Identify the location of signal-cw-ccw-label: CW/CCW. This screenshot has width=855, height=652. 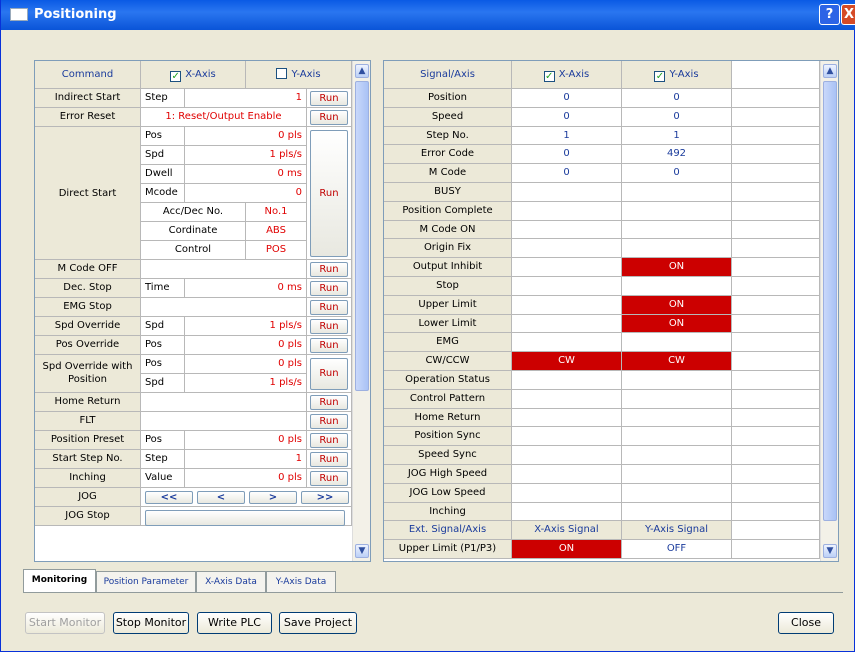
(448, 361).